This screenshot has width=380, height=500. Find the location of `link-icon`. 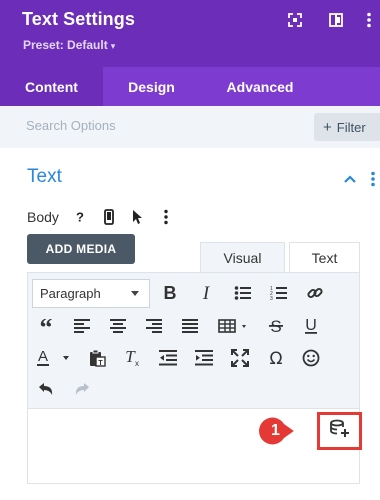

link-icon is located at coordinates (315, 293).